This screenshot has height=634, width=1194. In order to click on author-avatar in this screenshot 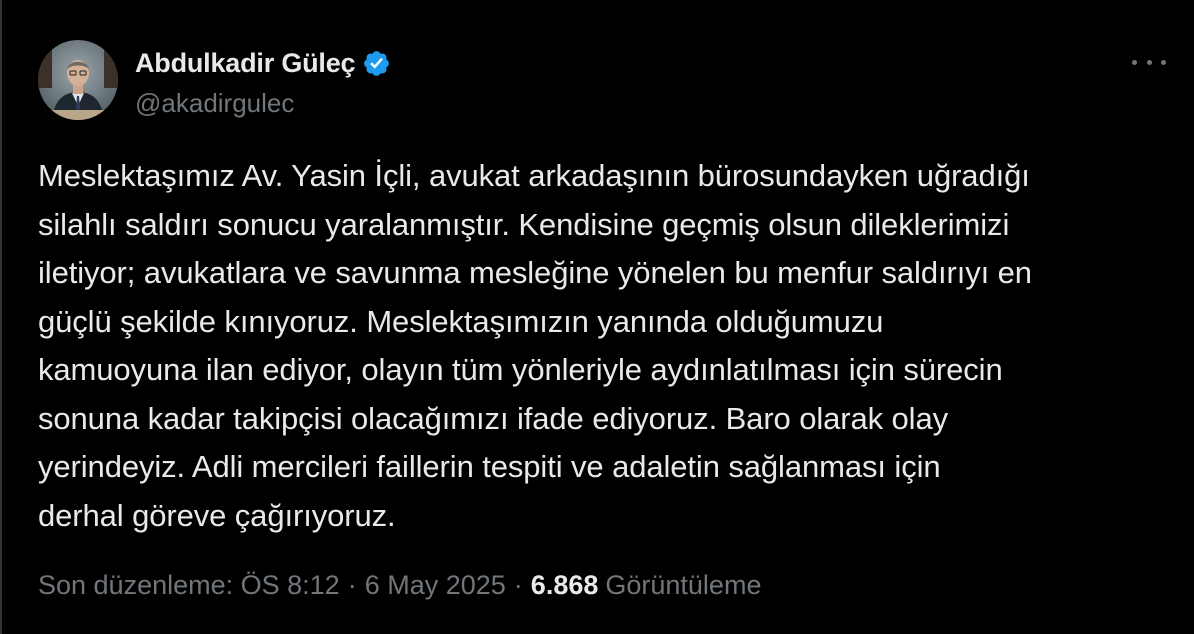, I will do `click(78, 80)`.